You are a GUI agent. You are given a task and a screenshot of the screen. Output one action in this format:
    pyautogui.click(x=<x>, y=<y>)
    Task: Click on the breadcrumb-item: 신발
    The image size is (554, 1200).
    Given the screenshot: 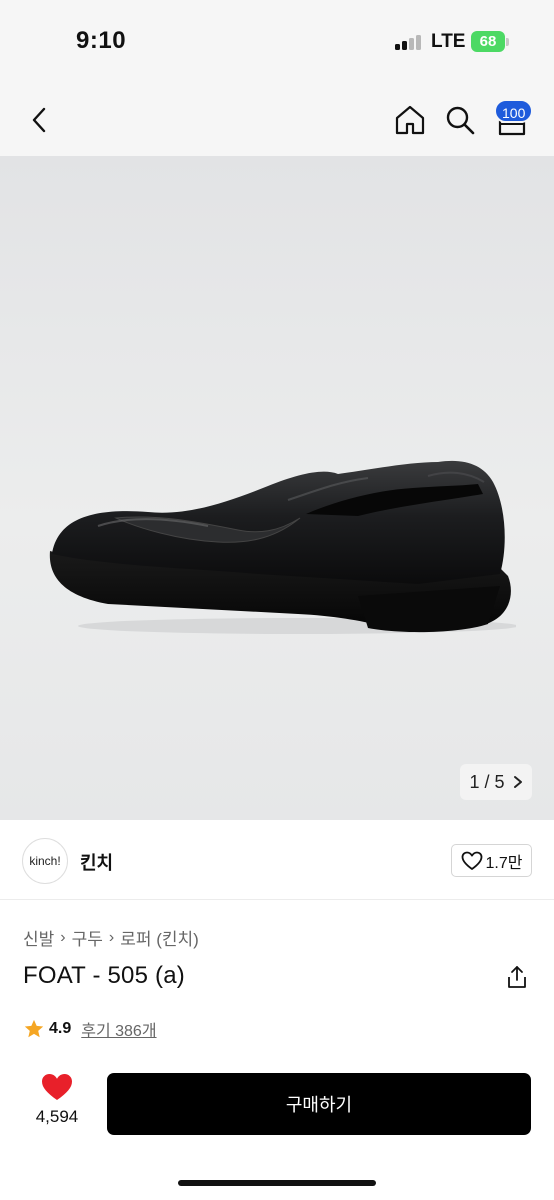 What is the action you would take?
    pyautogui.click(x=38, y=937)
    